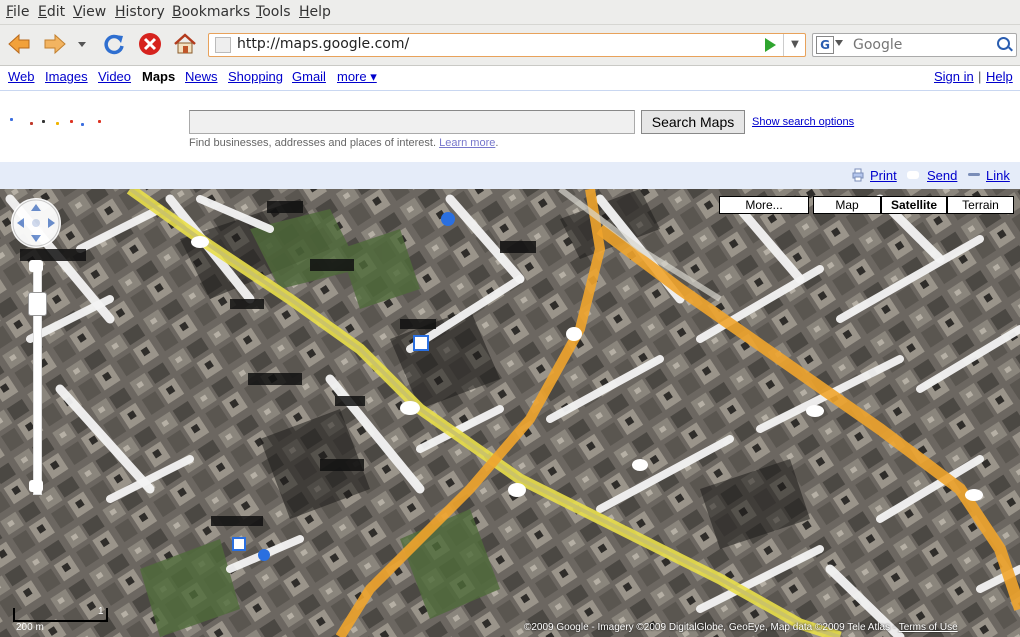 Image resolution: width=1020 pixels, height=637 pixels. I want to click on go-arrow-icon, so click(770, 45).